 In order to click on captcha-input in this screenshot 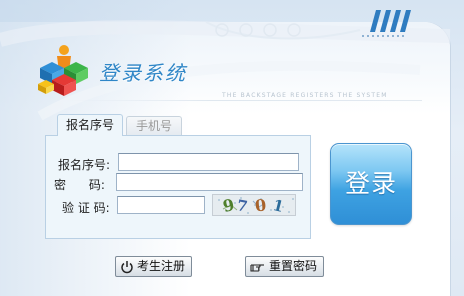, I will do `click(161, 205)`.